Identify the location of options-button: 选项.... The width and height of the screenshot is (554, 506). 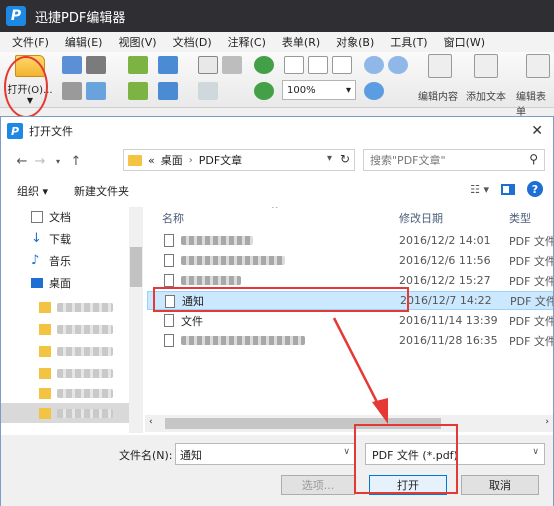
(318, 485).